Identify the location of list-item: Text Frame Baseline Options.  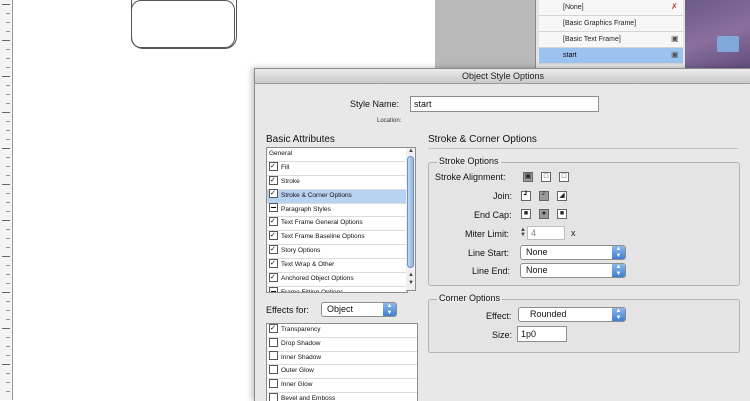
(337, 238).